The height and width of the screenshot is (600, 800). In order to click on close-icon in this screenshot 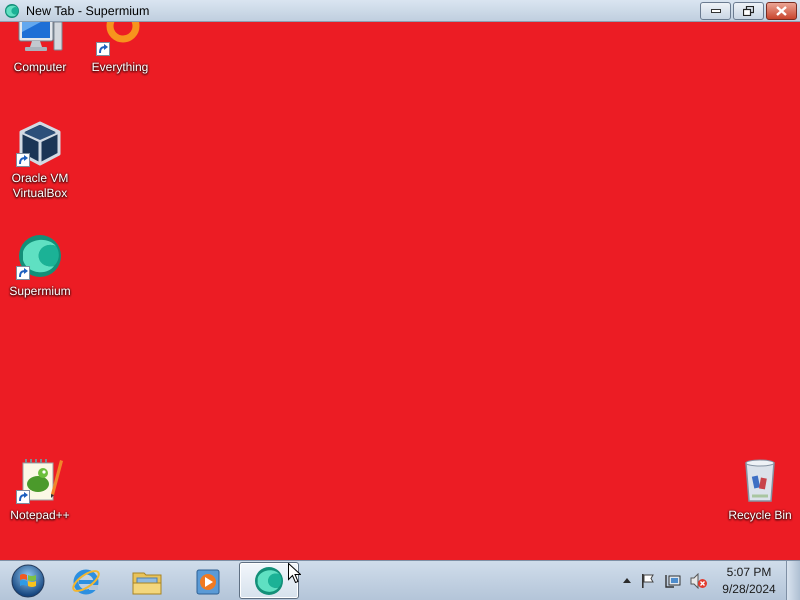, I will do `click(781, 11)`.